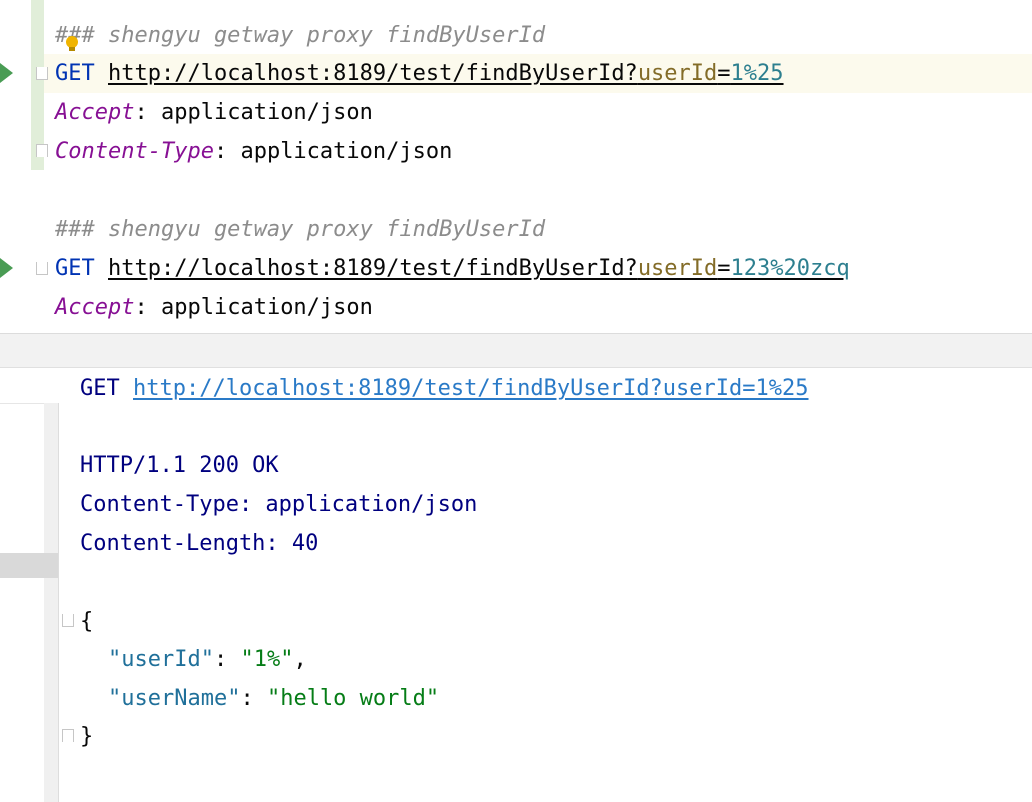 The width and height of the screenshot is (1032, 802). Describe the element at coordinates (179, 465) in the screenshot. I see `response-status: HTTP/1.1 200 OK` at that location.